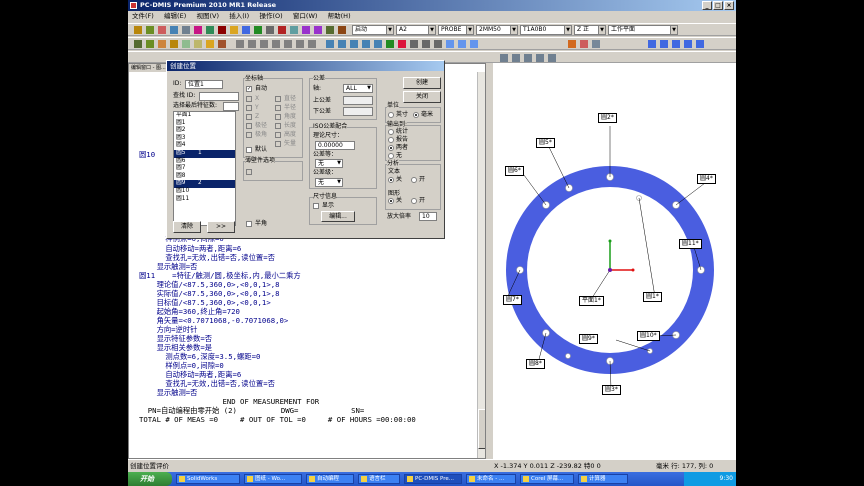 This screenshot has width=864, height=486. I want to click on editor-scrollbar, so click(481, 265).